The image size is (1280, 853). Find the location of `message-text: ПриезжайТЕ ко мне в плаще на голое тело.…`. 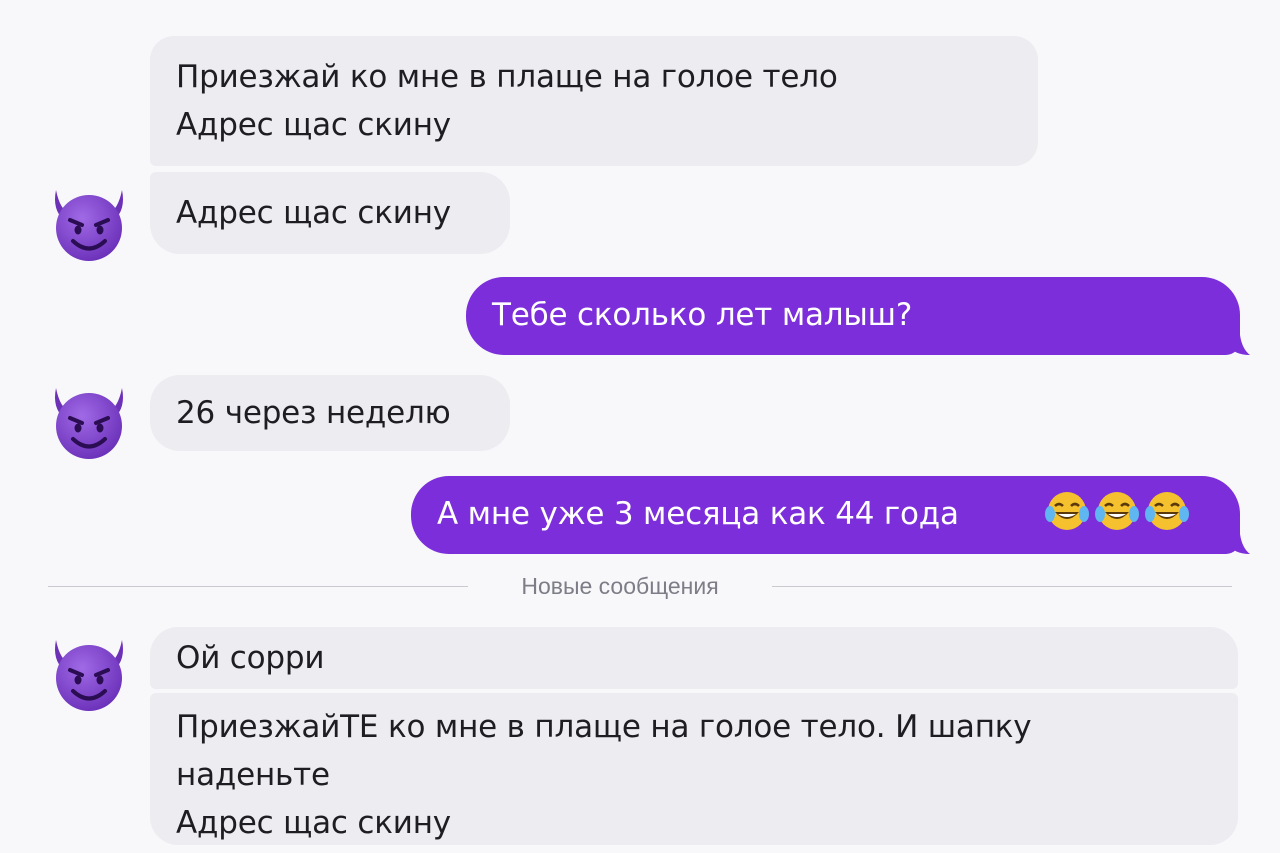

message-text: ПриезжайТЕ ко мне в плаще на голое тело.… is located at coordinates (604, 727).